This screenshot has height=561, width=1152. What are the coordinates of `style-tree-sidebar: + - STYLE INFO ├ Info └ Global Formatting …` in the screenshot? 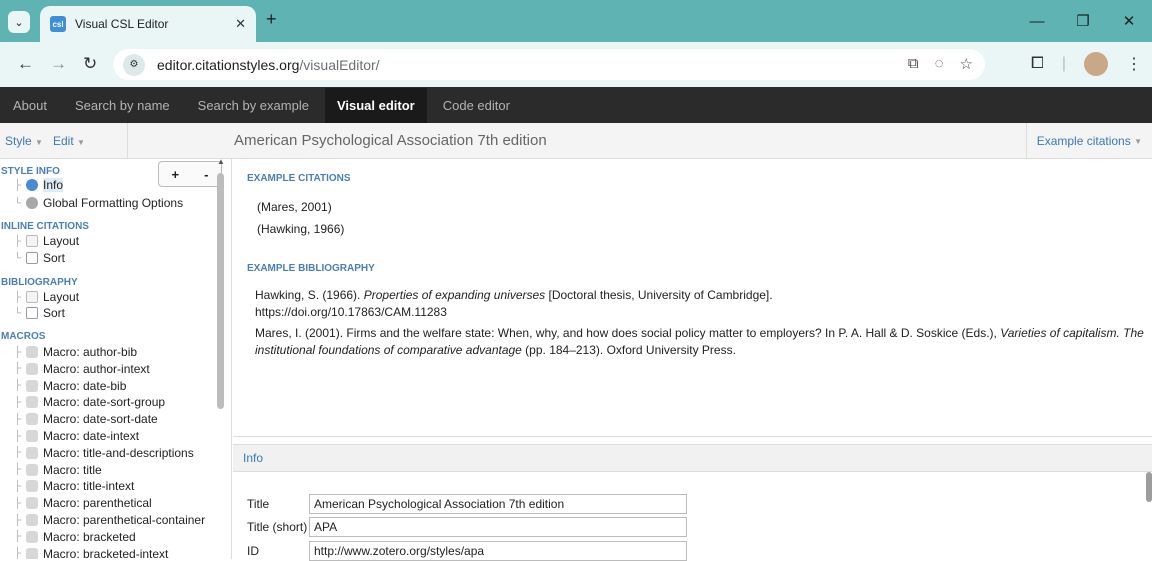 It's located at (116, 359).